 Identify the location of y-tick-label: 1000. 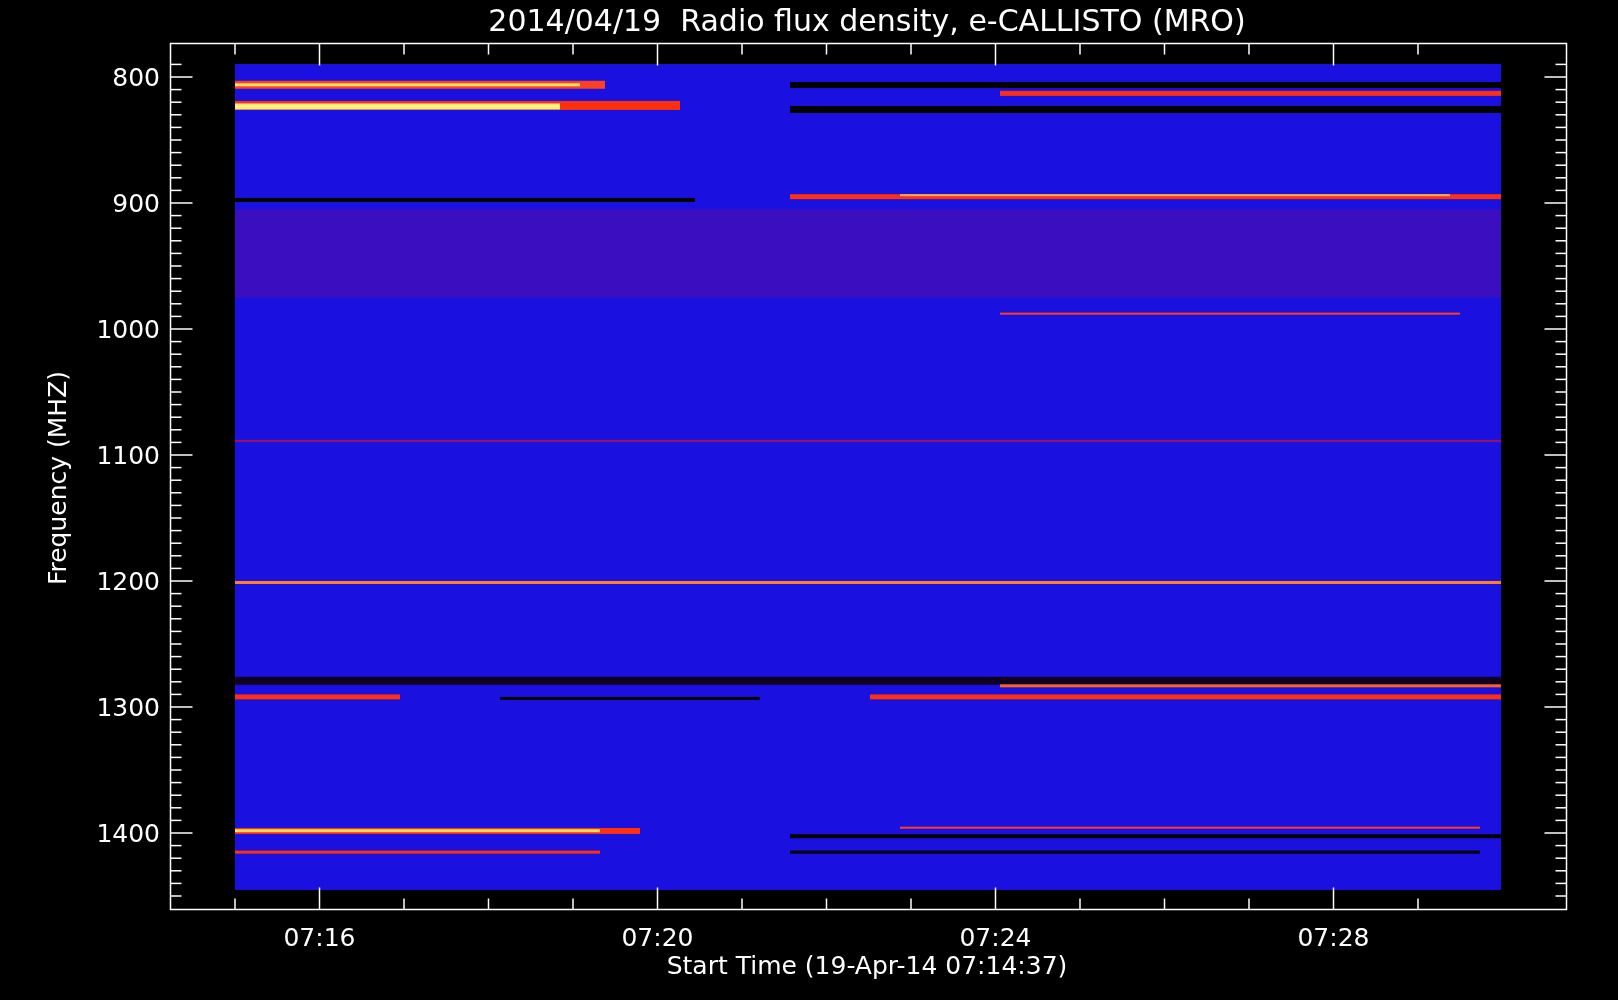
(128, 329).